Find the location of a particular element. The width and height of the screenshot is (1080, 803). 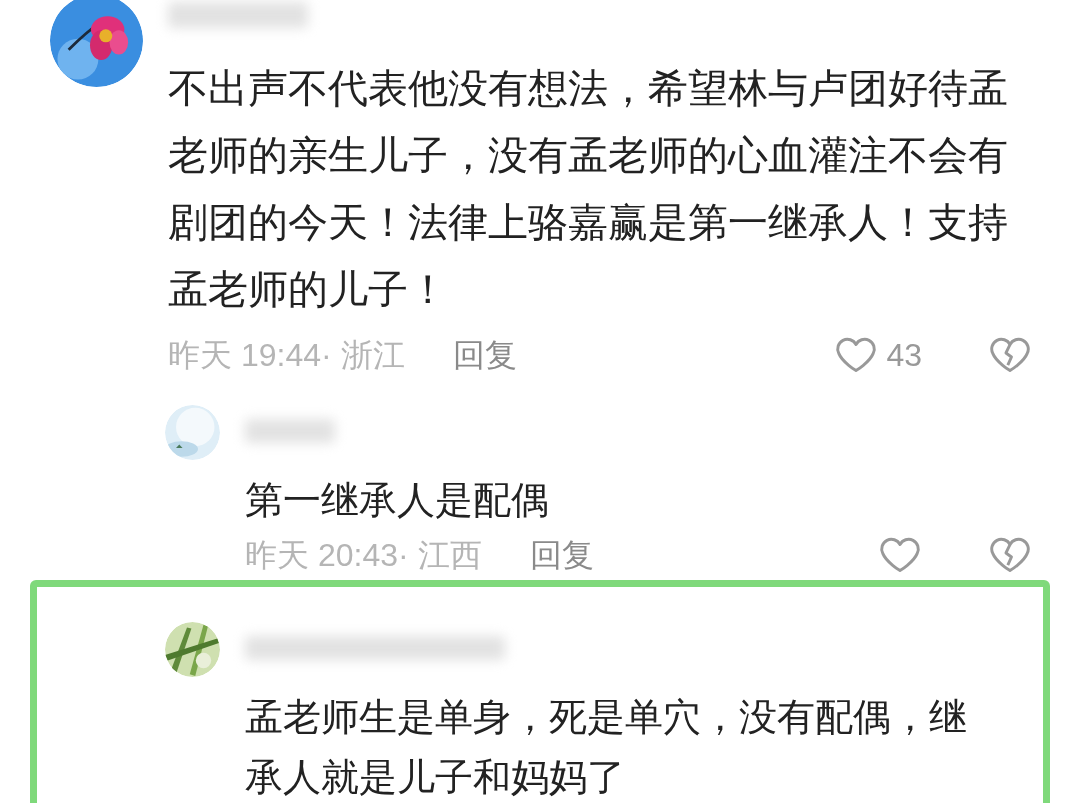

reply-text: 孟老师生是单身，死是单穴，没有配偶，继承人就是儿子和妈妈了 is located at coordinates (606, 747).